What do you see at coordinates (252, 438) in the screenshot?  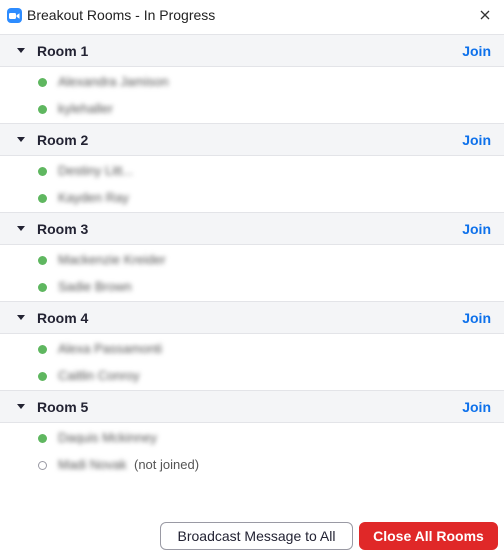 I see `participant-row: Daquis Mckinney` at bounding box center [252, 438].